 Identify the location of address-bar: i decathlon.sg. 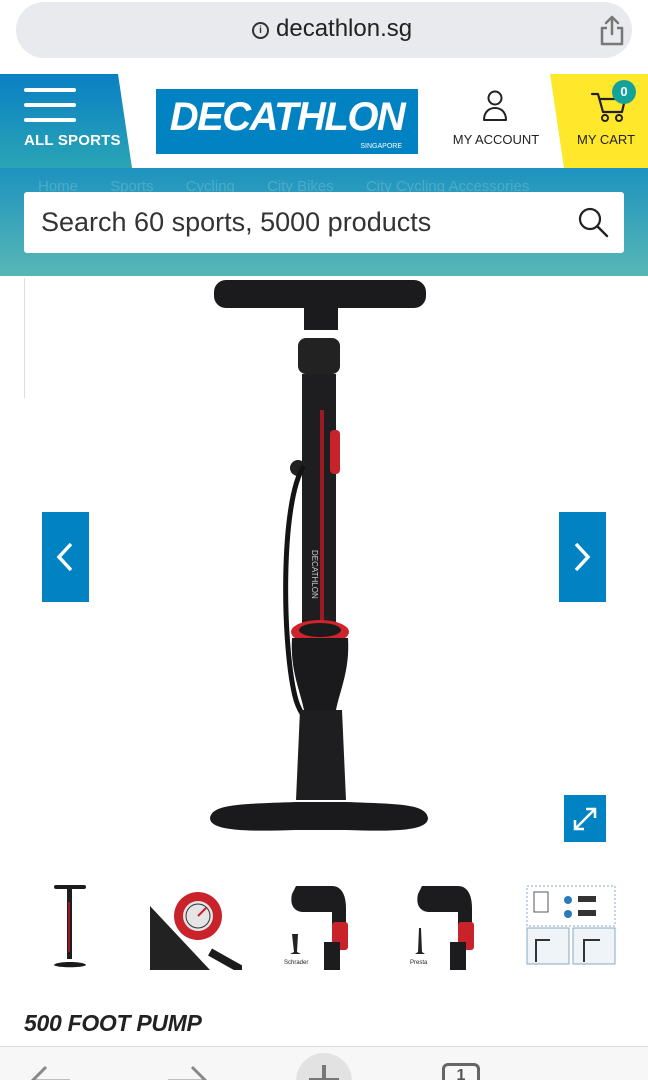
(324, 30).